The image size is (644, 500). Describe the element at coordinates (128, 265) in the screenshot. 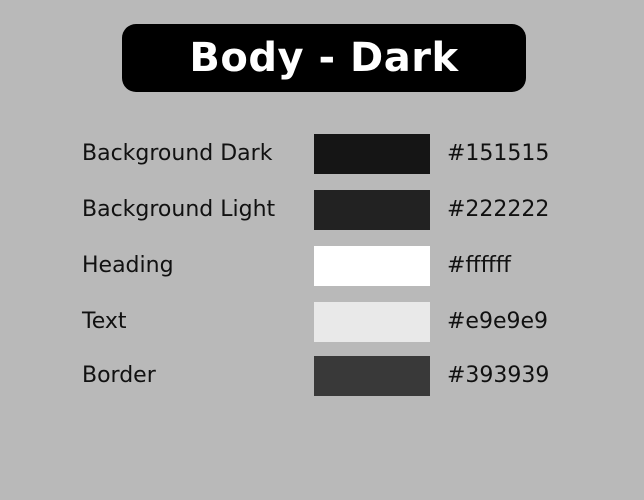

I see `swatch-label: Heading` at that location.